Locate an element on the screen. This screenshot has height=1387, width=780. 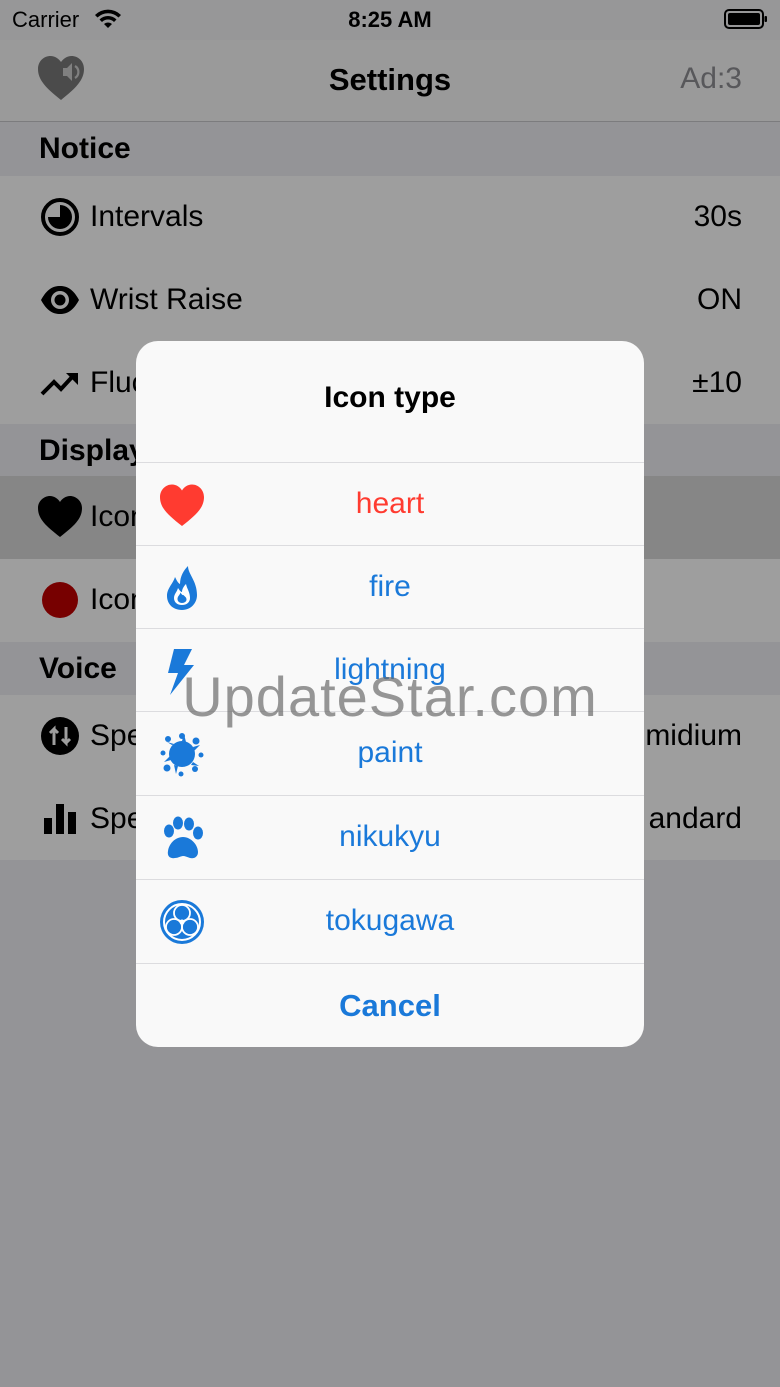
dialog-title: Icon type is located at coordinates (390, 397).